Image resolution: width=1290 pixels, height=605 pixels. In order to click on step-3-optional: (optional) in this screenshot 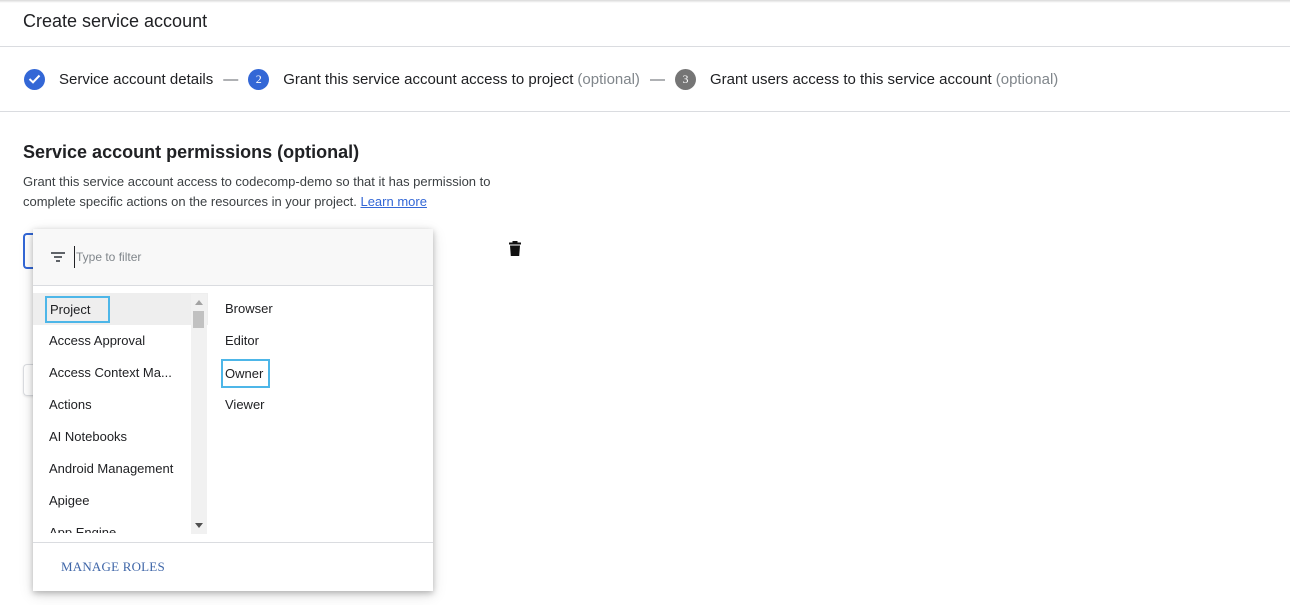, I will do `click(1027, 79)`.